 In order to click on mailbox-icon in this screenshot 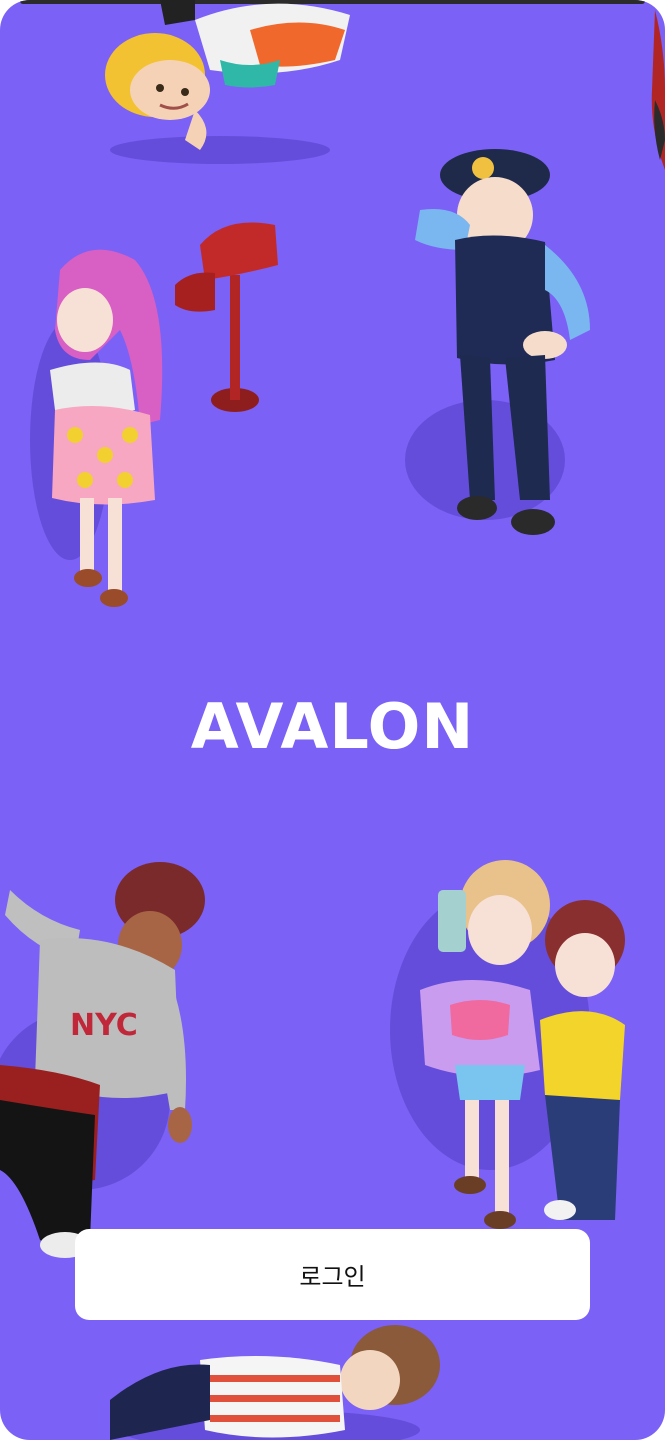, I will do `click(226, 317)`.